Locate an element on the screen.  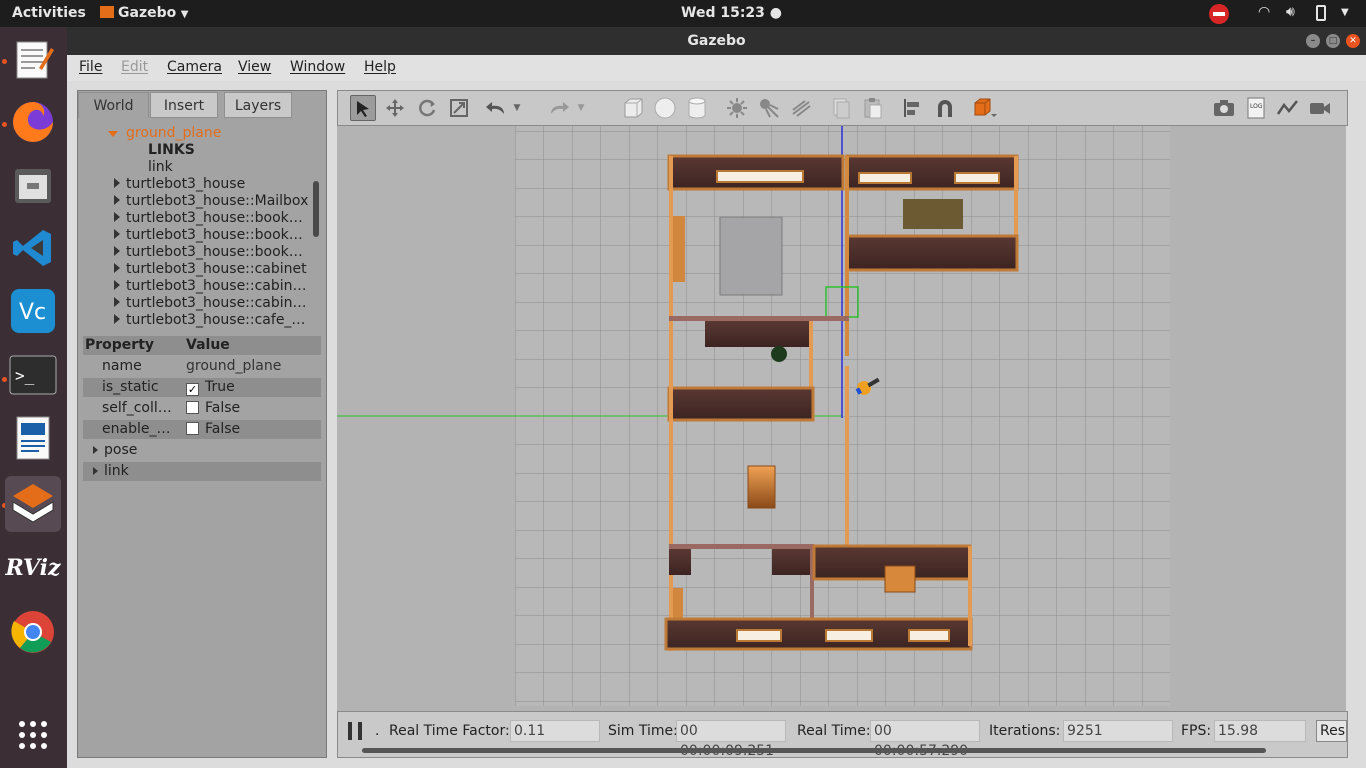
checkbox-checked-icon: ✓ is located at coordinates (192, 389).